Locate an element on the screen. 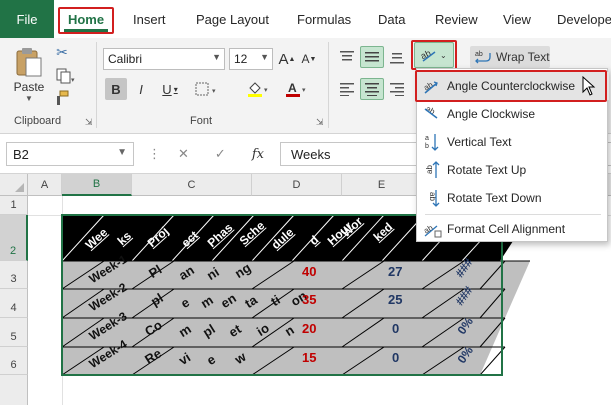  tab-developer: Develope is located at coordinates (584, 19).